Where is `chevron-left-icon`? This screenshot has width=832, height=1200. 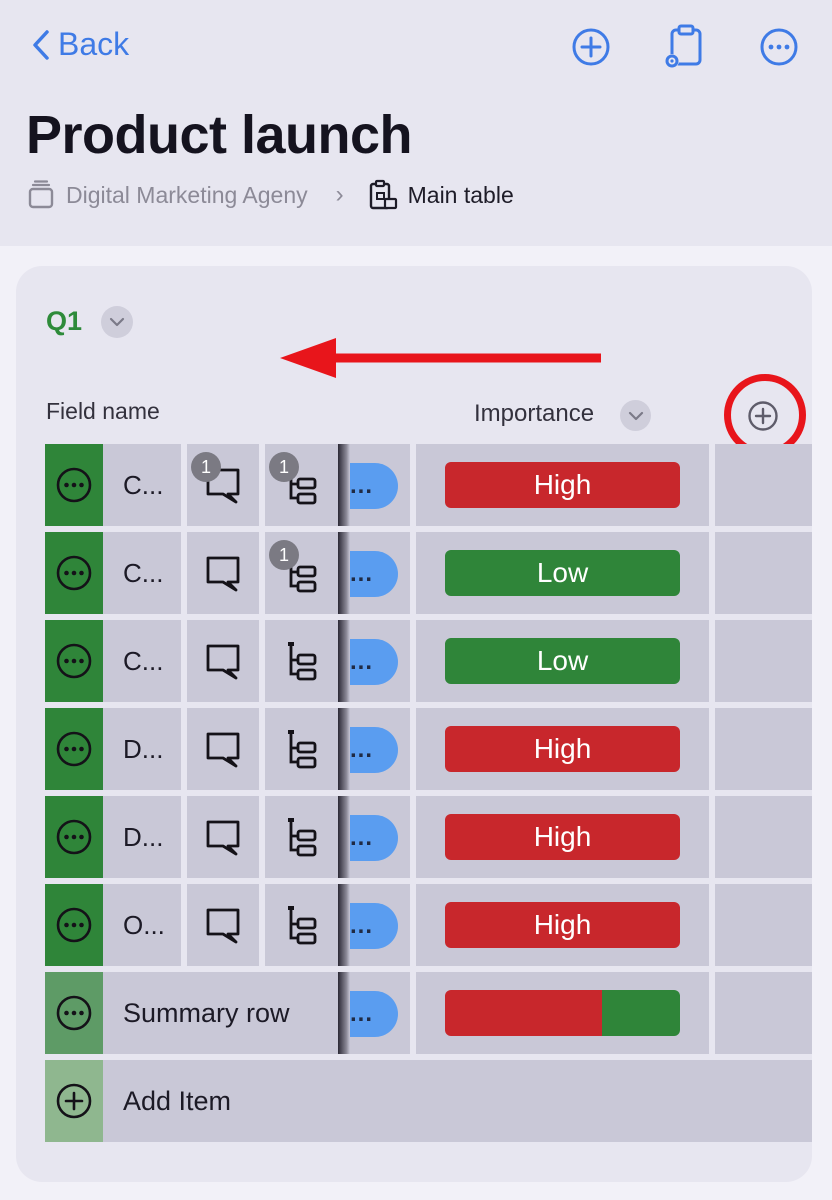 chevron-left-icon is located at coordinates (41, 44).